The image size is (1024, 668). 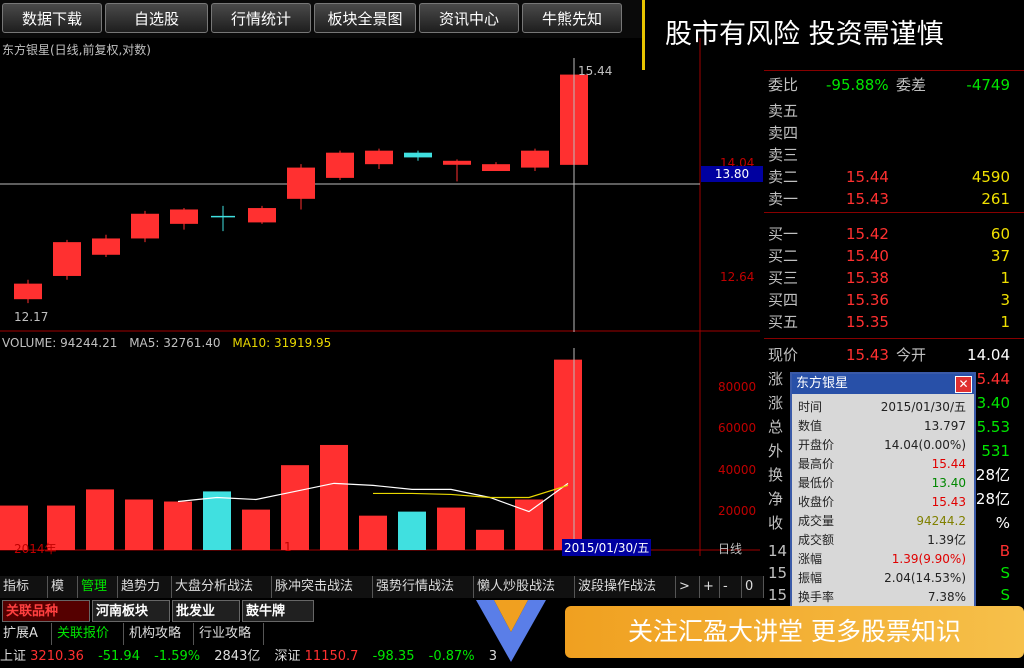 I want to click on sell-row: 卖五, so click(x=783, y=111).